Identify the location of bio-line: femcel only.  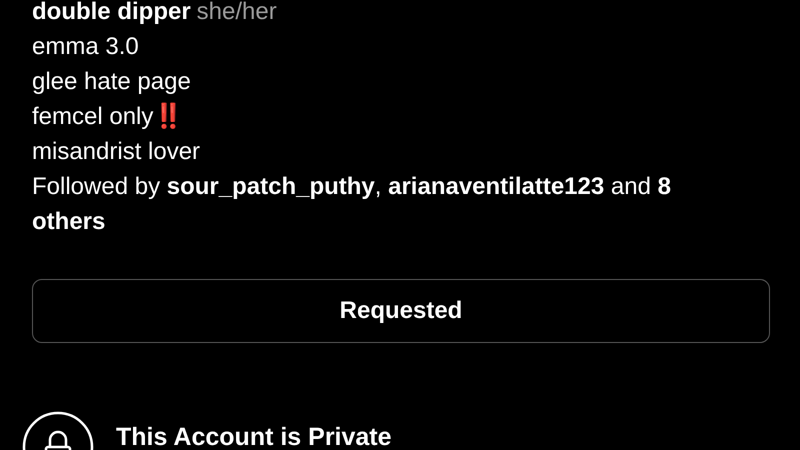
(93, 116).